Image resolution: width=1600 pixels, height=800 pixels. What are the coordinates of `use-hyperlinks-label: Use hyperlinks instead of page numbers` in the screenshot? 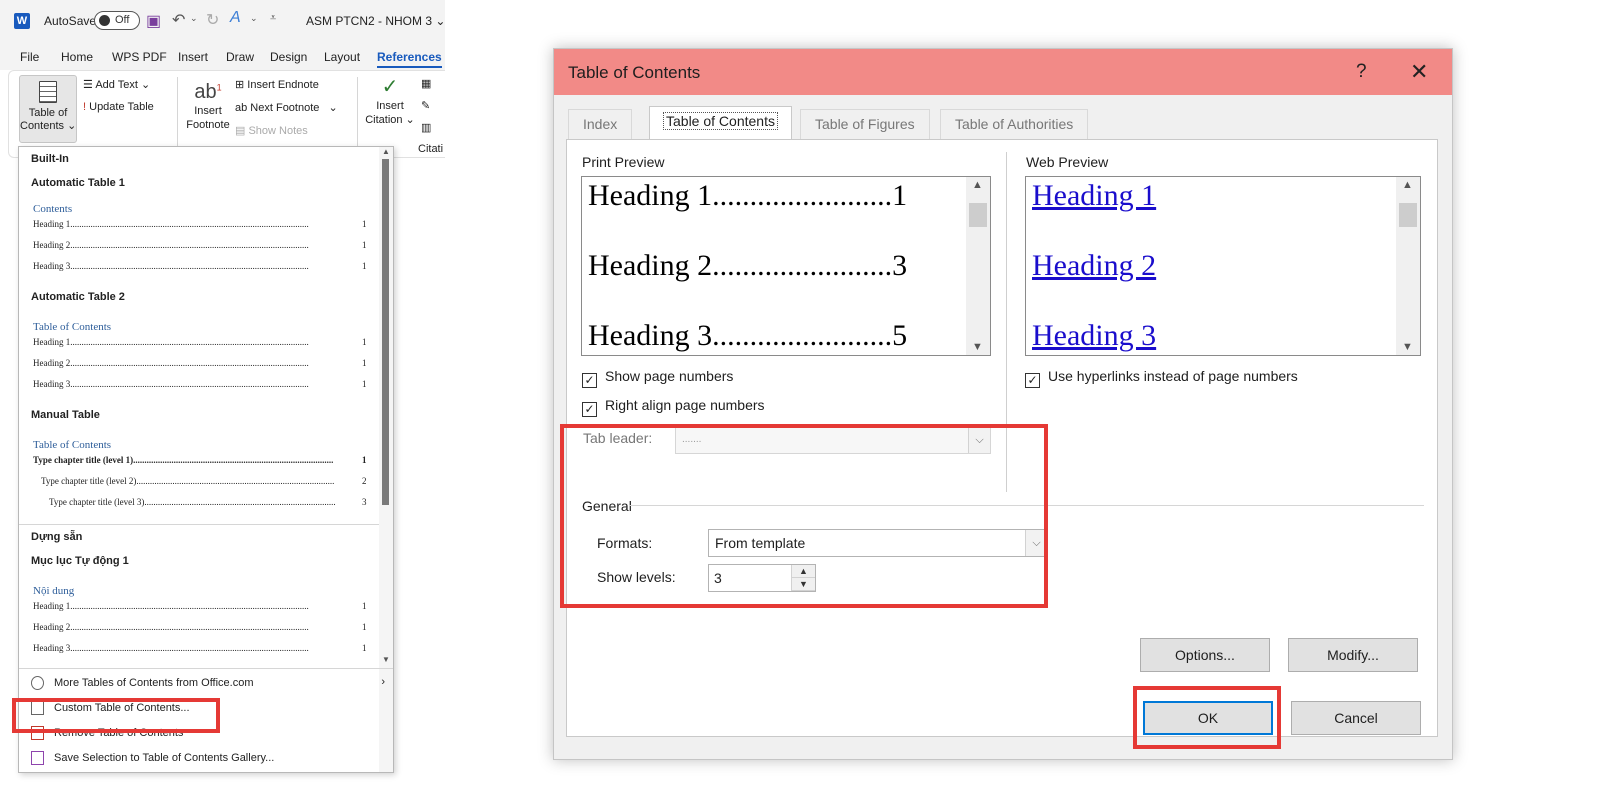 It's located at (1173, 376).